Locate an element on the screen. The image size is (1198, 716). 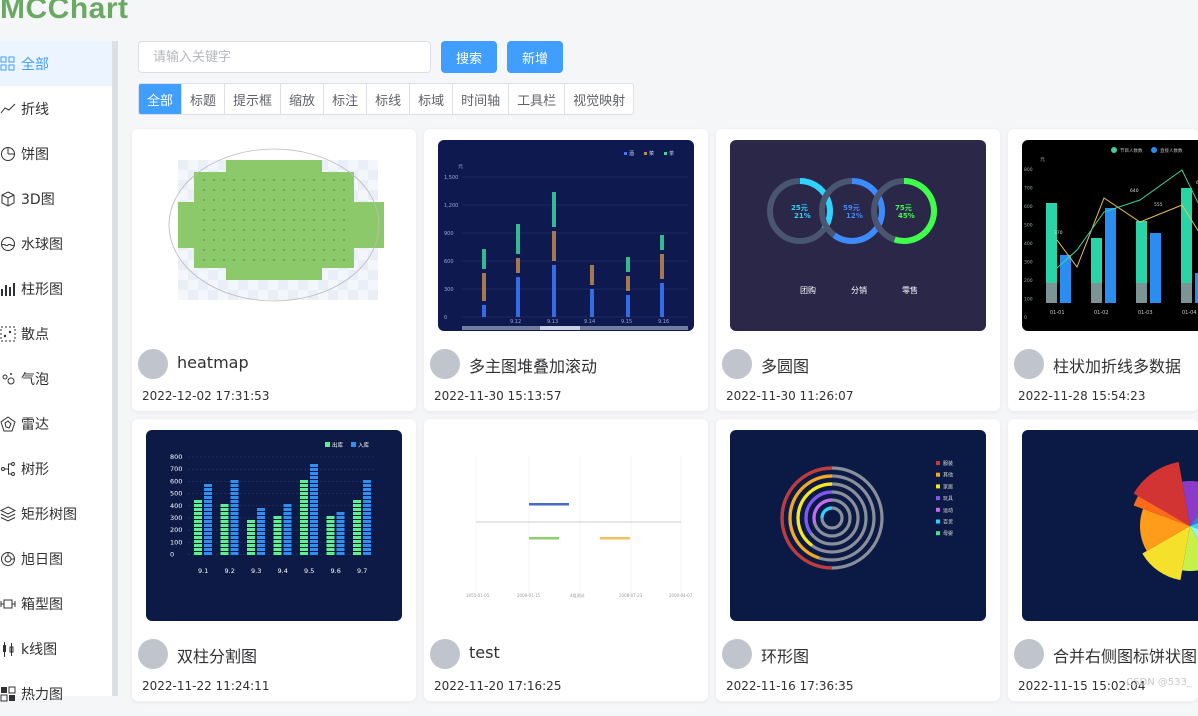
thumb-text: 400 is located at coordinates (1028, 244).